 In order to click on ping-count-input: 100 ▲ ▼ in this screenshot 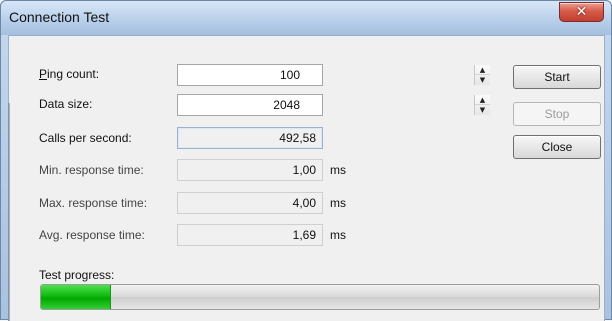, I will do `click(333, 75)`.